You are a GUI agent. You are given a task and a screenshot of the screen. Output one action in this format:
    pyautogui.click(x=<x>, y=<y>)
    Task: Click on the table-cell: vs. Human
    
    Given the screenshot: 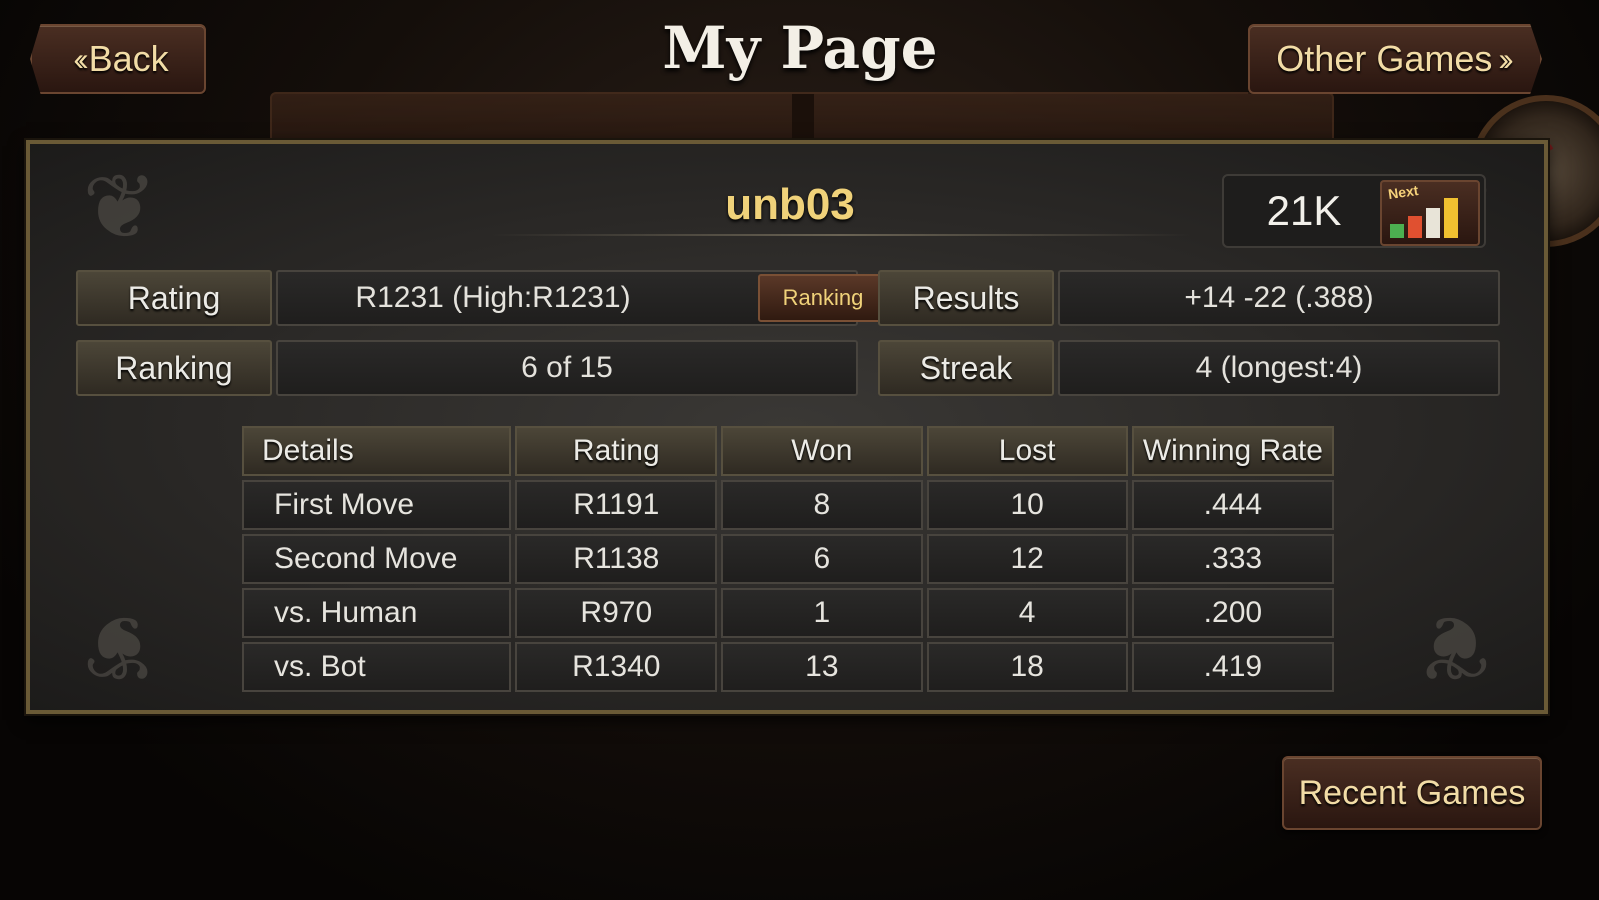 What is the action you would take?
    pyautogui.click(x=377, y=613)
    